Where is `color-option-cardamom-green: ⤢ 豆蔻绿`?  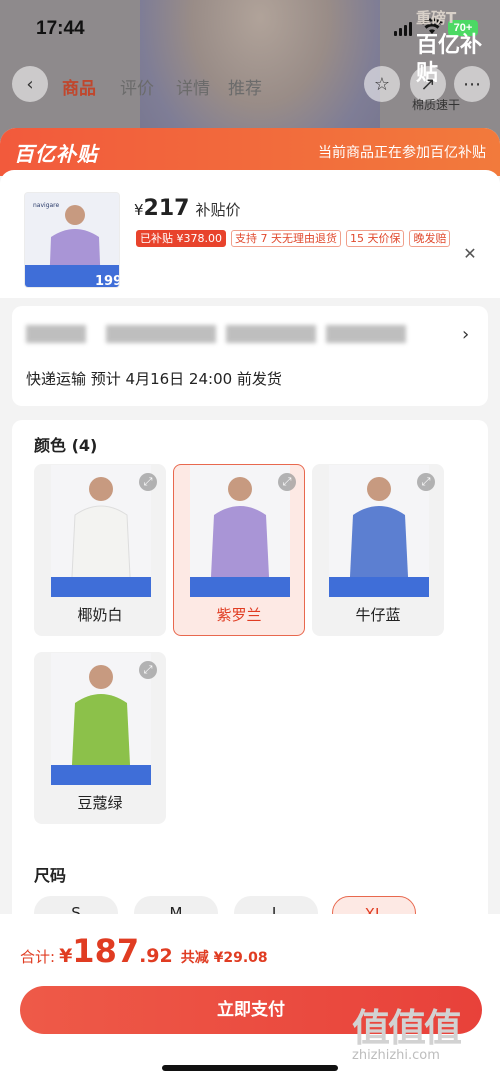 color-option-cardamom-green: ⤢ 豆蔻绿 is located at coordinates (100, 738).